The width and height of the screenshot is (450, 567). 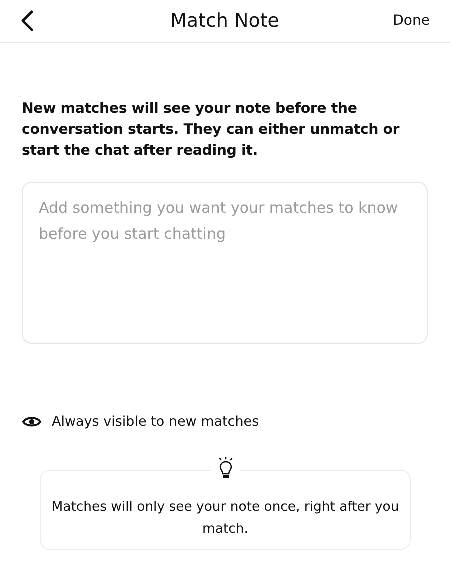 What do you see at coordinates (225, 519) in the screenshot?
I see `tip-text: Matches will only see your note once, right after you match.` at bounding box center [225, 519].